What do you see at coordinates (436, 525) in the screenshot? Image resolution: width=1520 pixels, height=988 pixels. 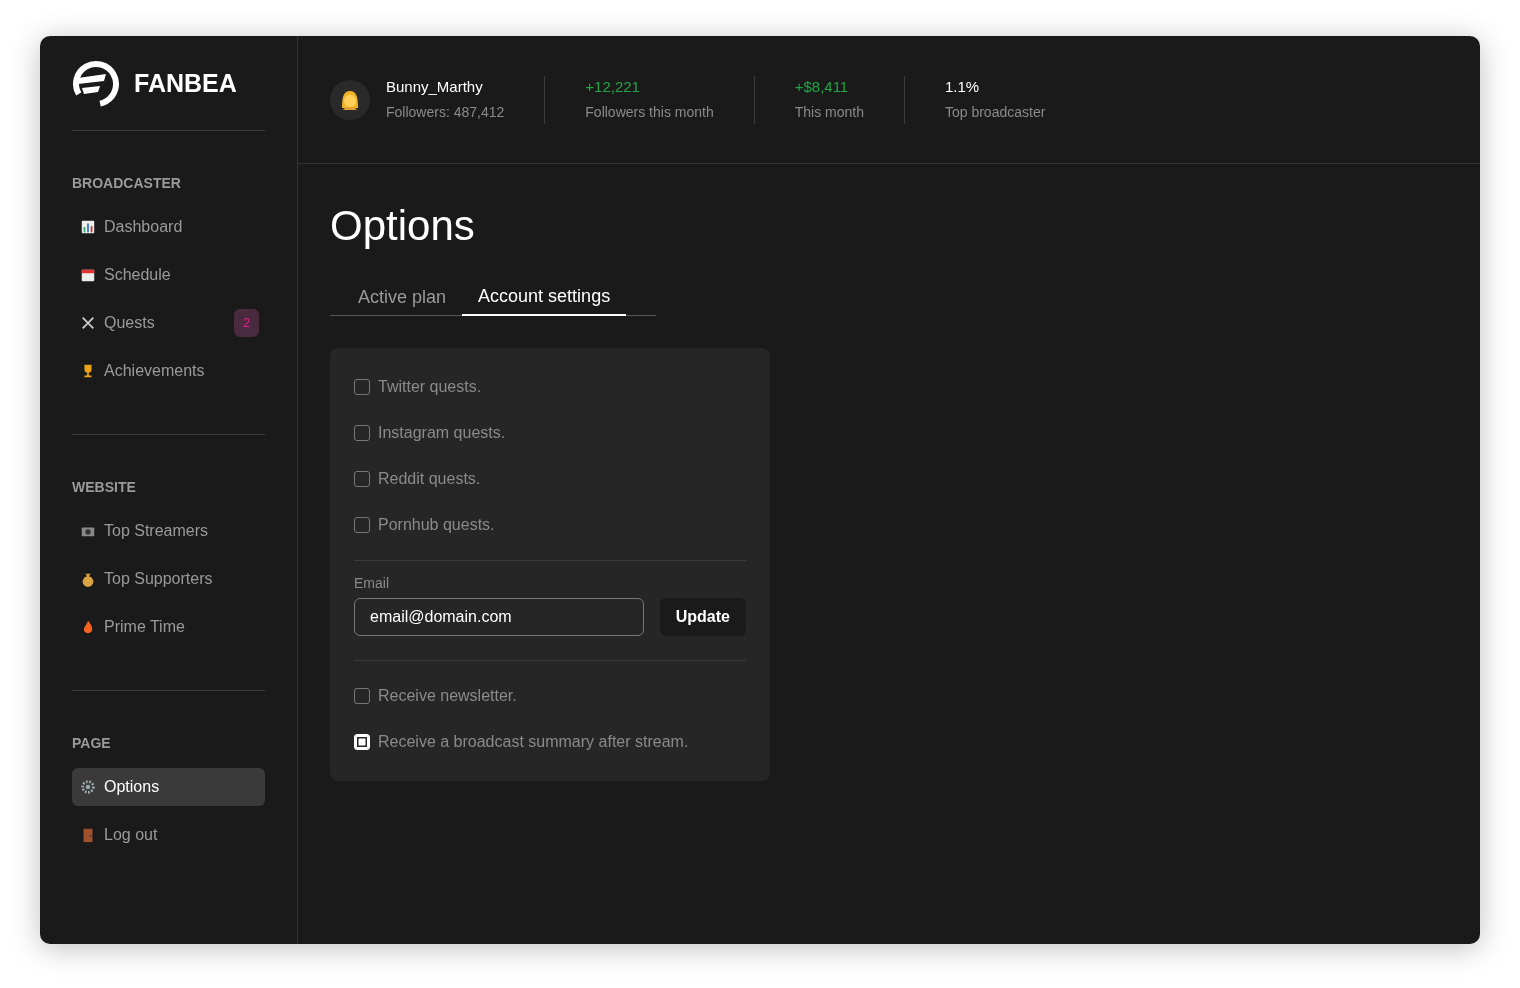 I see `checkbox-label: Pornhub quests.` at bounding box center [436, 525].